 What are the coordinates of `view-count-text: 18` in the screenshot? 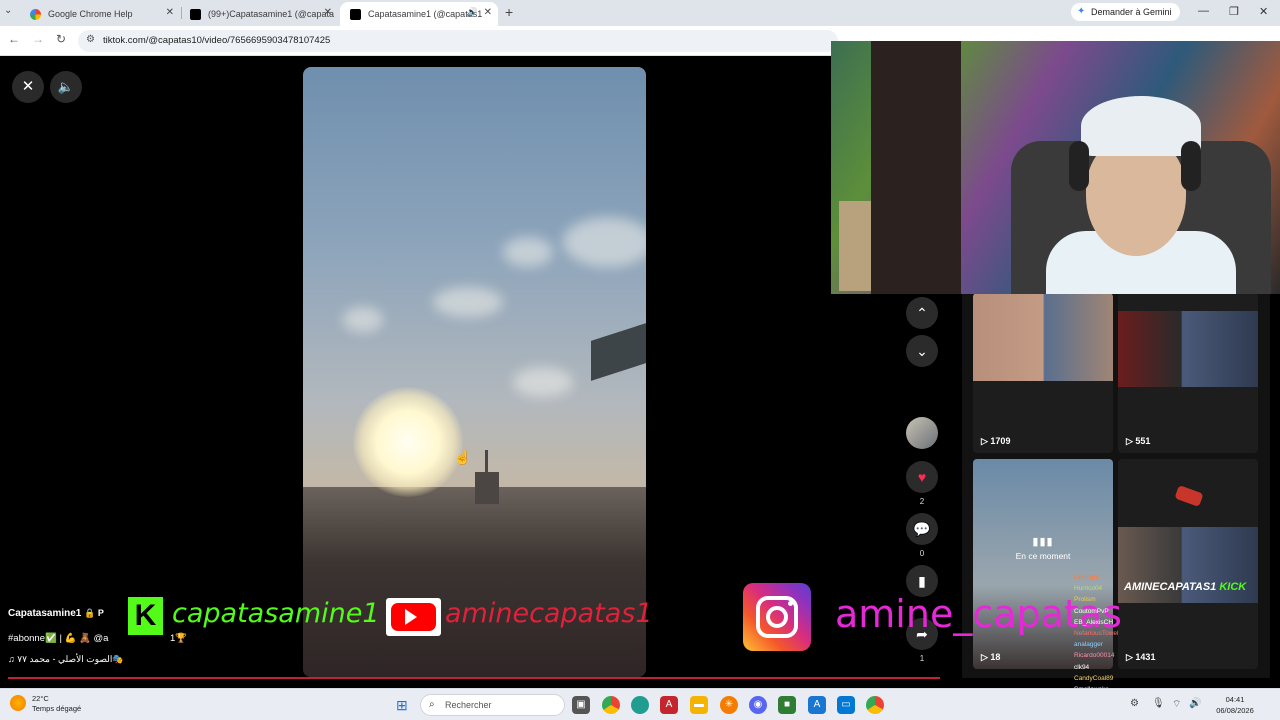 It's located at (995, 657).